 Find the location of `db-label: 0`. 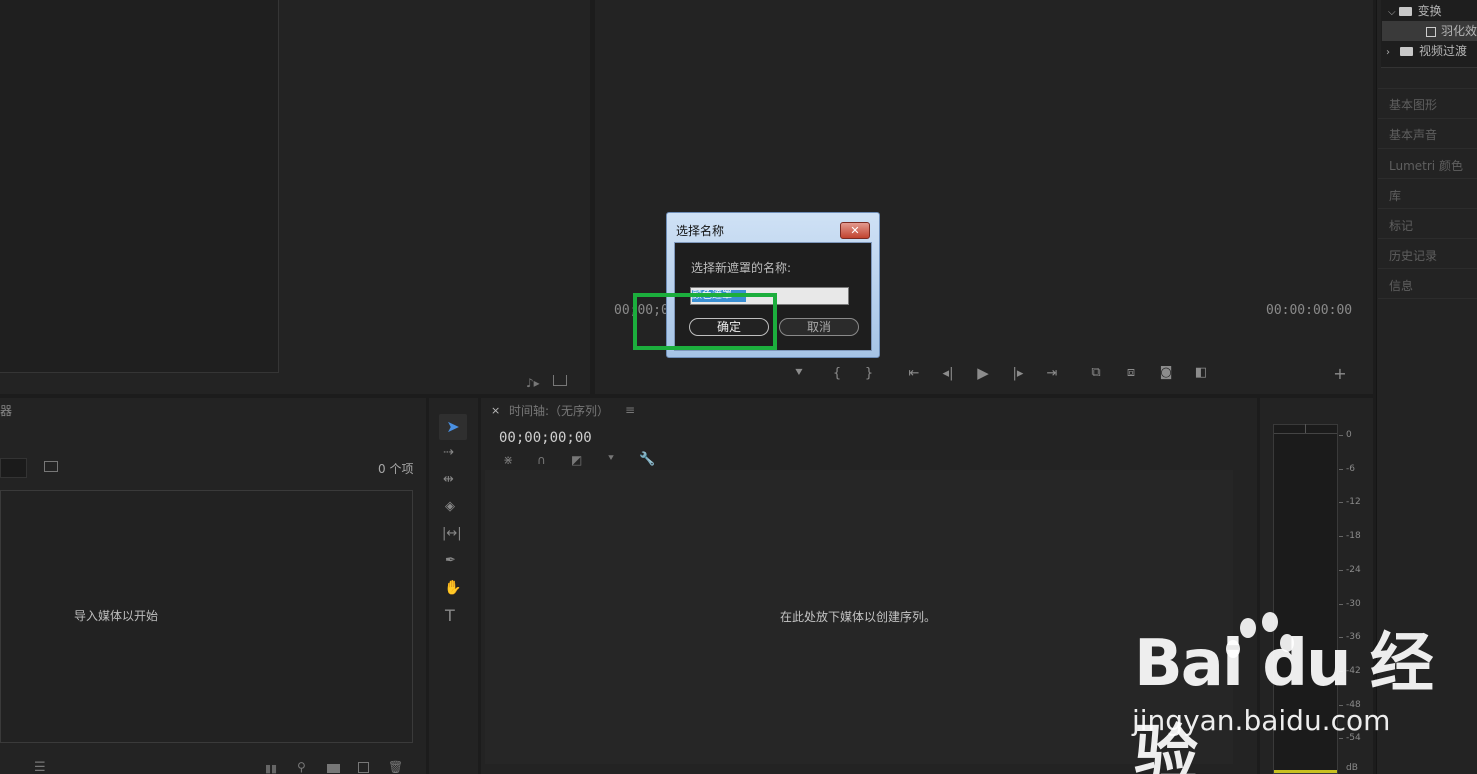

db-label: 0 is located at coordinates (1349, 435).